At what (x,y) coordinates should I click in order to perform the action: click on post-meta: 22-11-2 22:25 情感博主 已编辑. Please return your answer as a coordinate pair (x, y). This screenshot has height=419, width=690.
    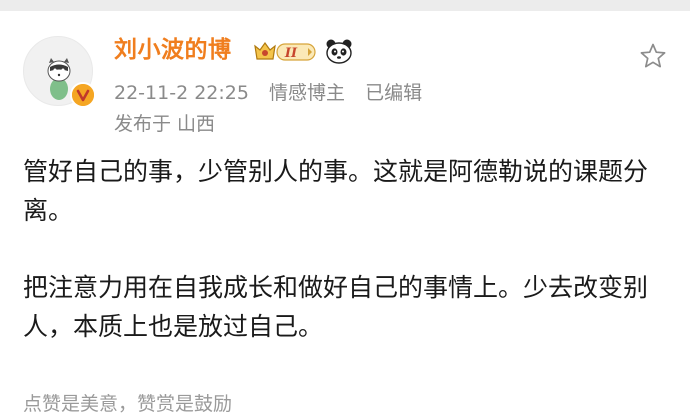
    Looking at the image, I should click on (275, 93).